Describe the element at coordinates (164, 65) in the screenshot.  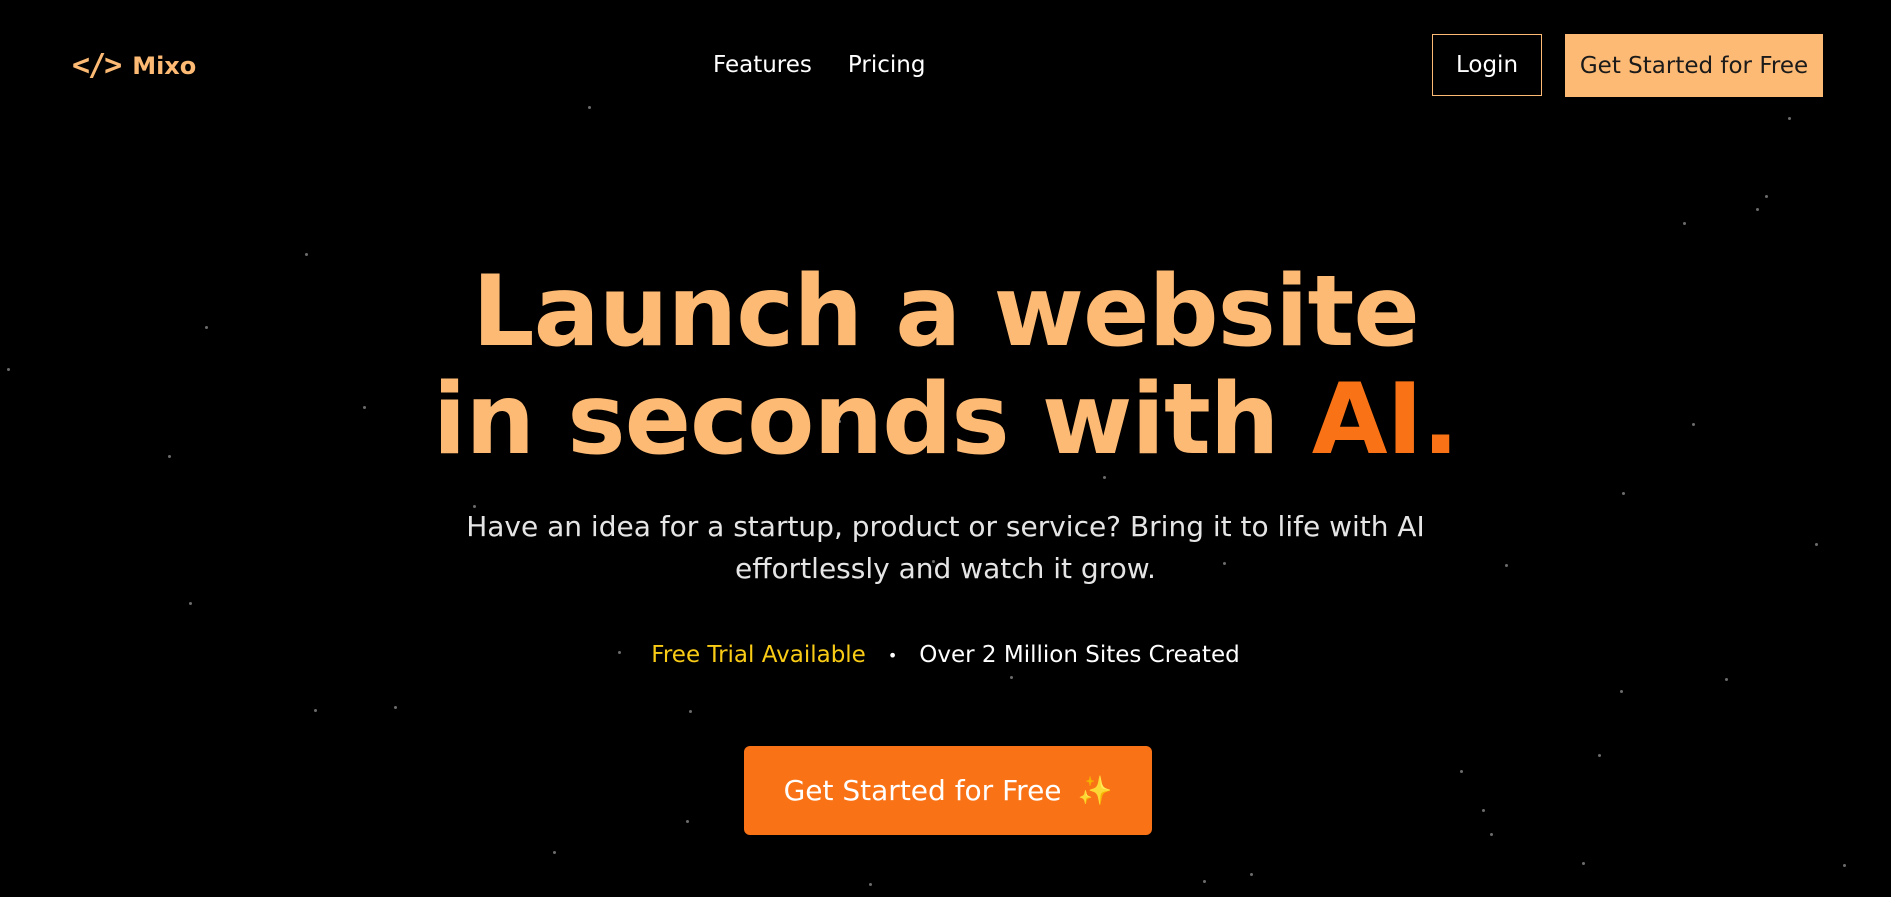
I see `logo-text: Mixo` at that location.